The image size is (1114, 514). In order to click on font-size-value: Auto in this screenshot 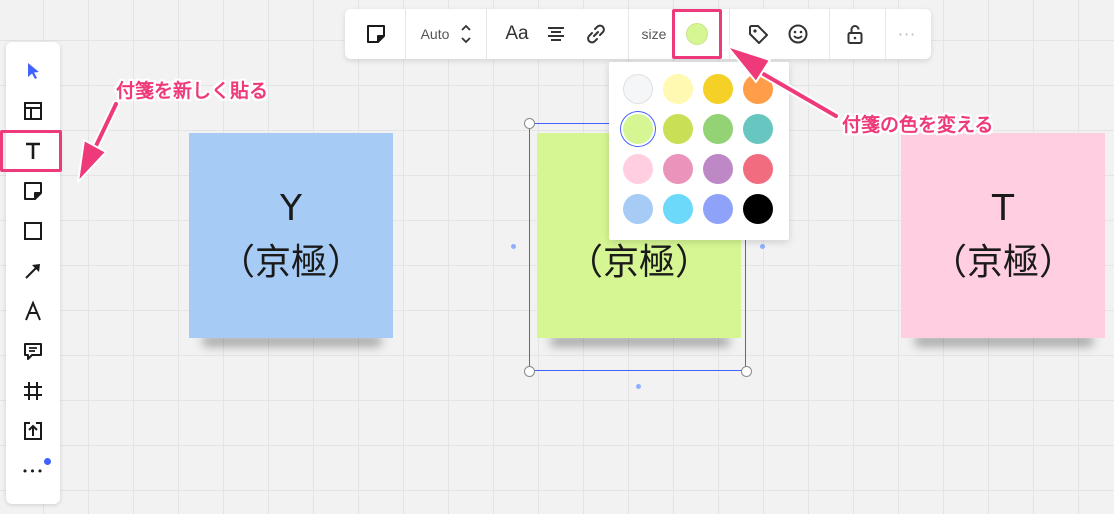, I will do `click(435, 34)`.